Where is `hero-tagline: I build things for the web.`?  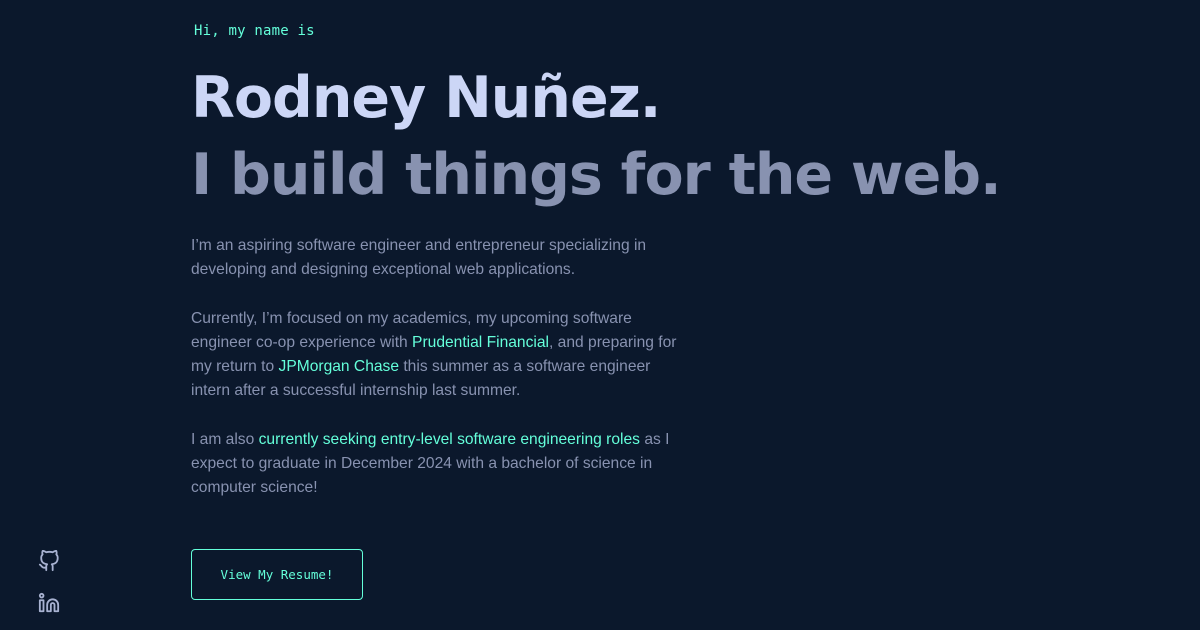
hero-tagline: I build things for the web. is located at coordinates (596, 175).